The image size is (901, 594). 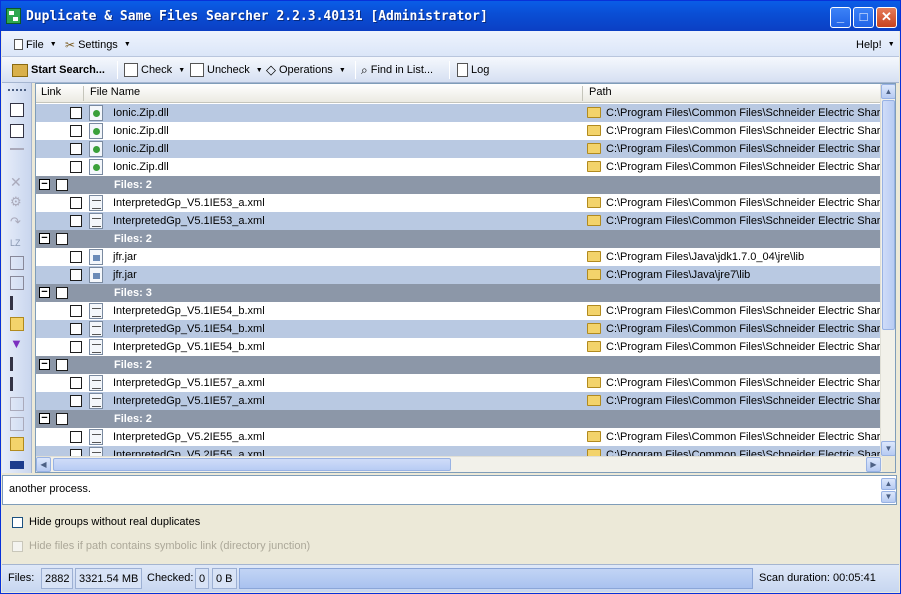 I want to click on menu-help: Help! ▼, so click(x=875, y=44).